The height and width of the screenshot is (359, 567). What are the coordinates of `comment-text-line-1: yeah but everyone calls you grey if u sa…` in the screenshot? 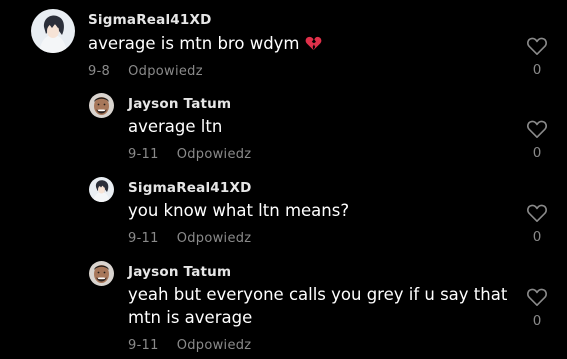 It's located at (318, 294).